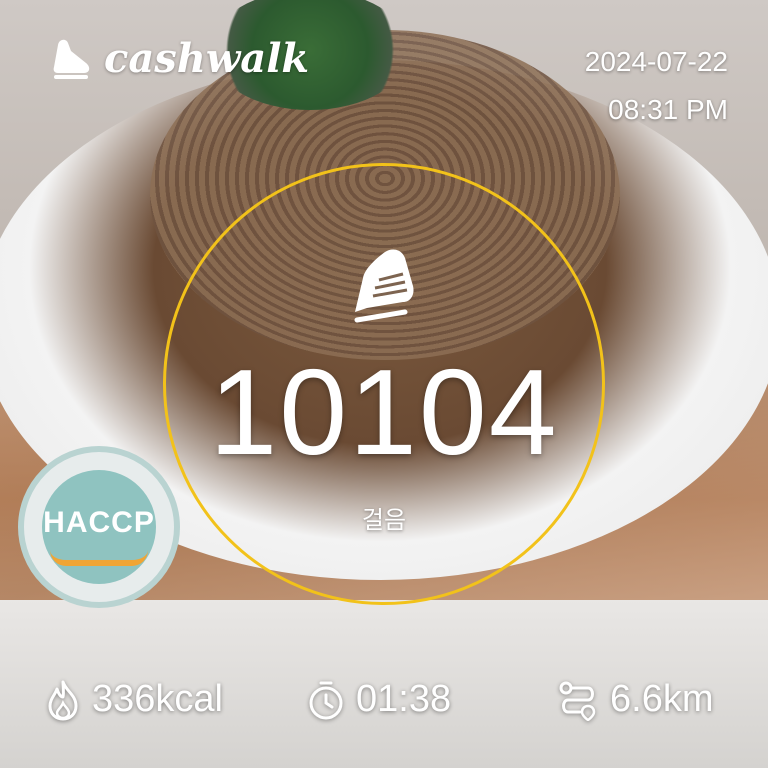  What do you see at coordinates (384, 412) in the screenshot?
I see `step-count: 10104` at bounding box center [384, 412].